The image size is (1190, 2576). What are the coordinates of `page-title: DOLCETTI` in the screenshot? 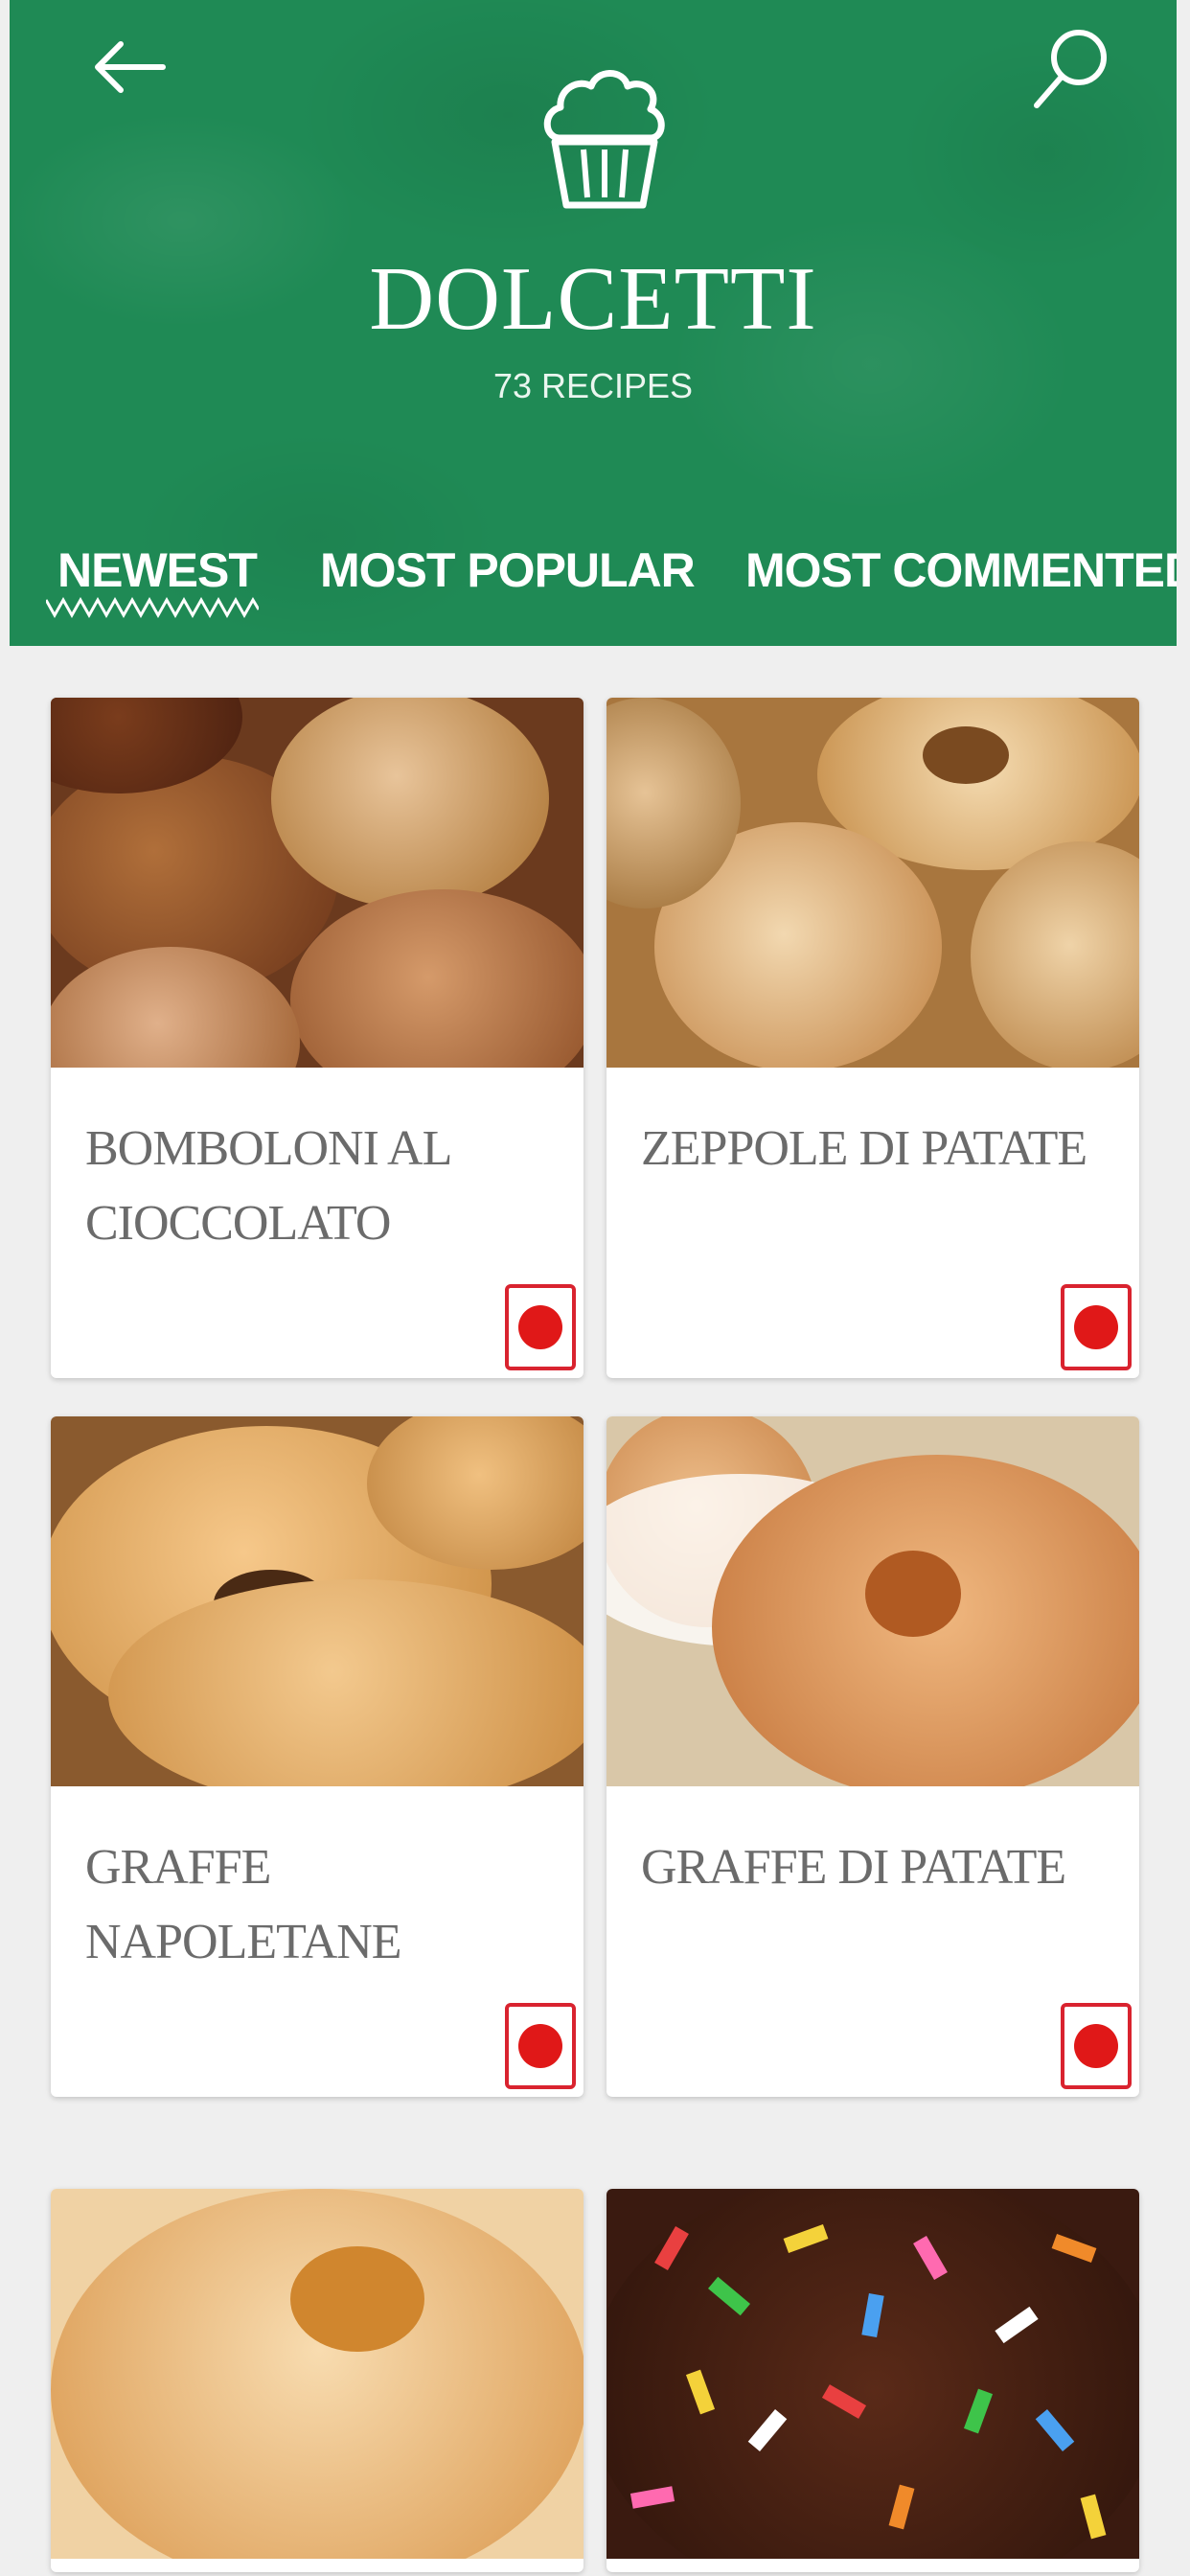 It's located at (593, 299).